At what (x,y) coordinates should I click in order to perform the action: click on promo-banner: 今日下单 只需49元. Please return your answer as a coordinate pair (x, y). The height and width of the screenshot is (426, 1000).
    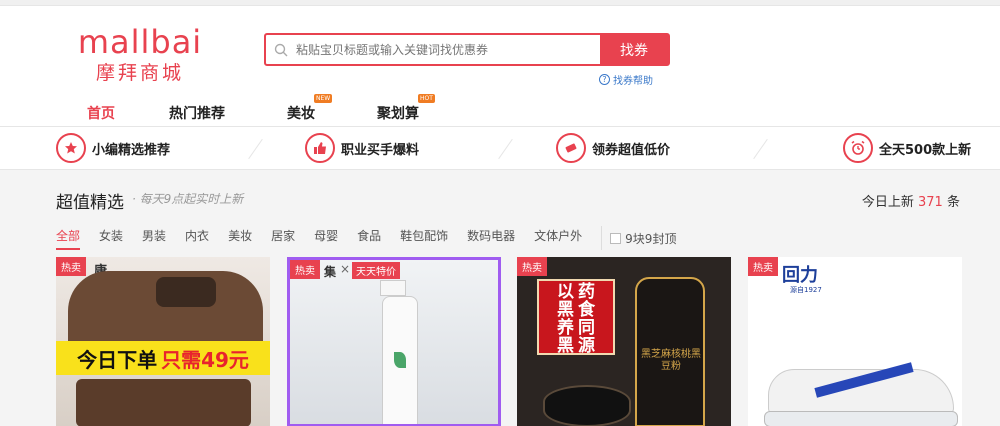
    Looking at the image, I should click on (163, 358).